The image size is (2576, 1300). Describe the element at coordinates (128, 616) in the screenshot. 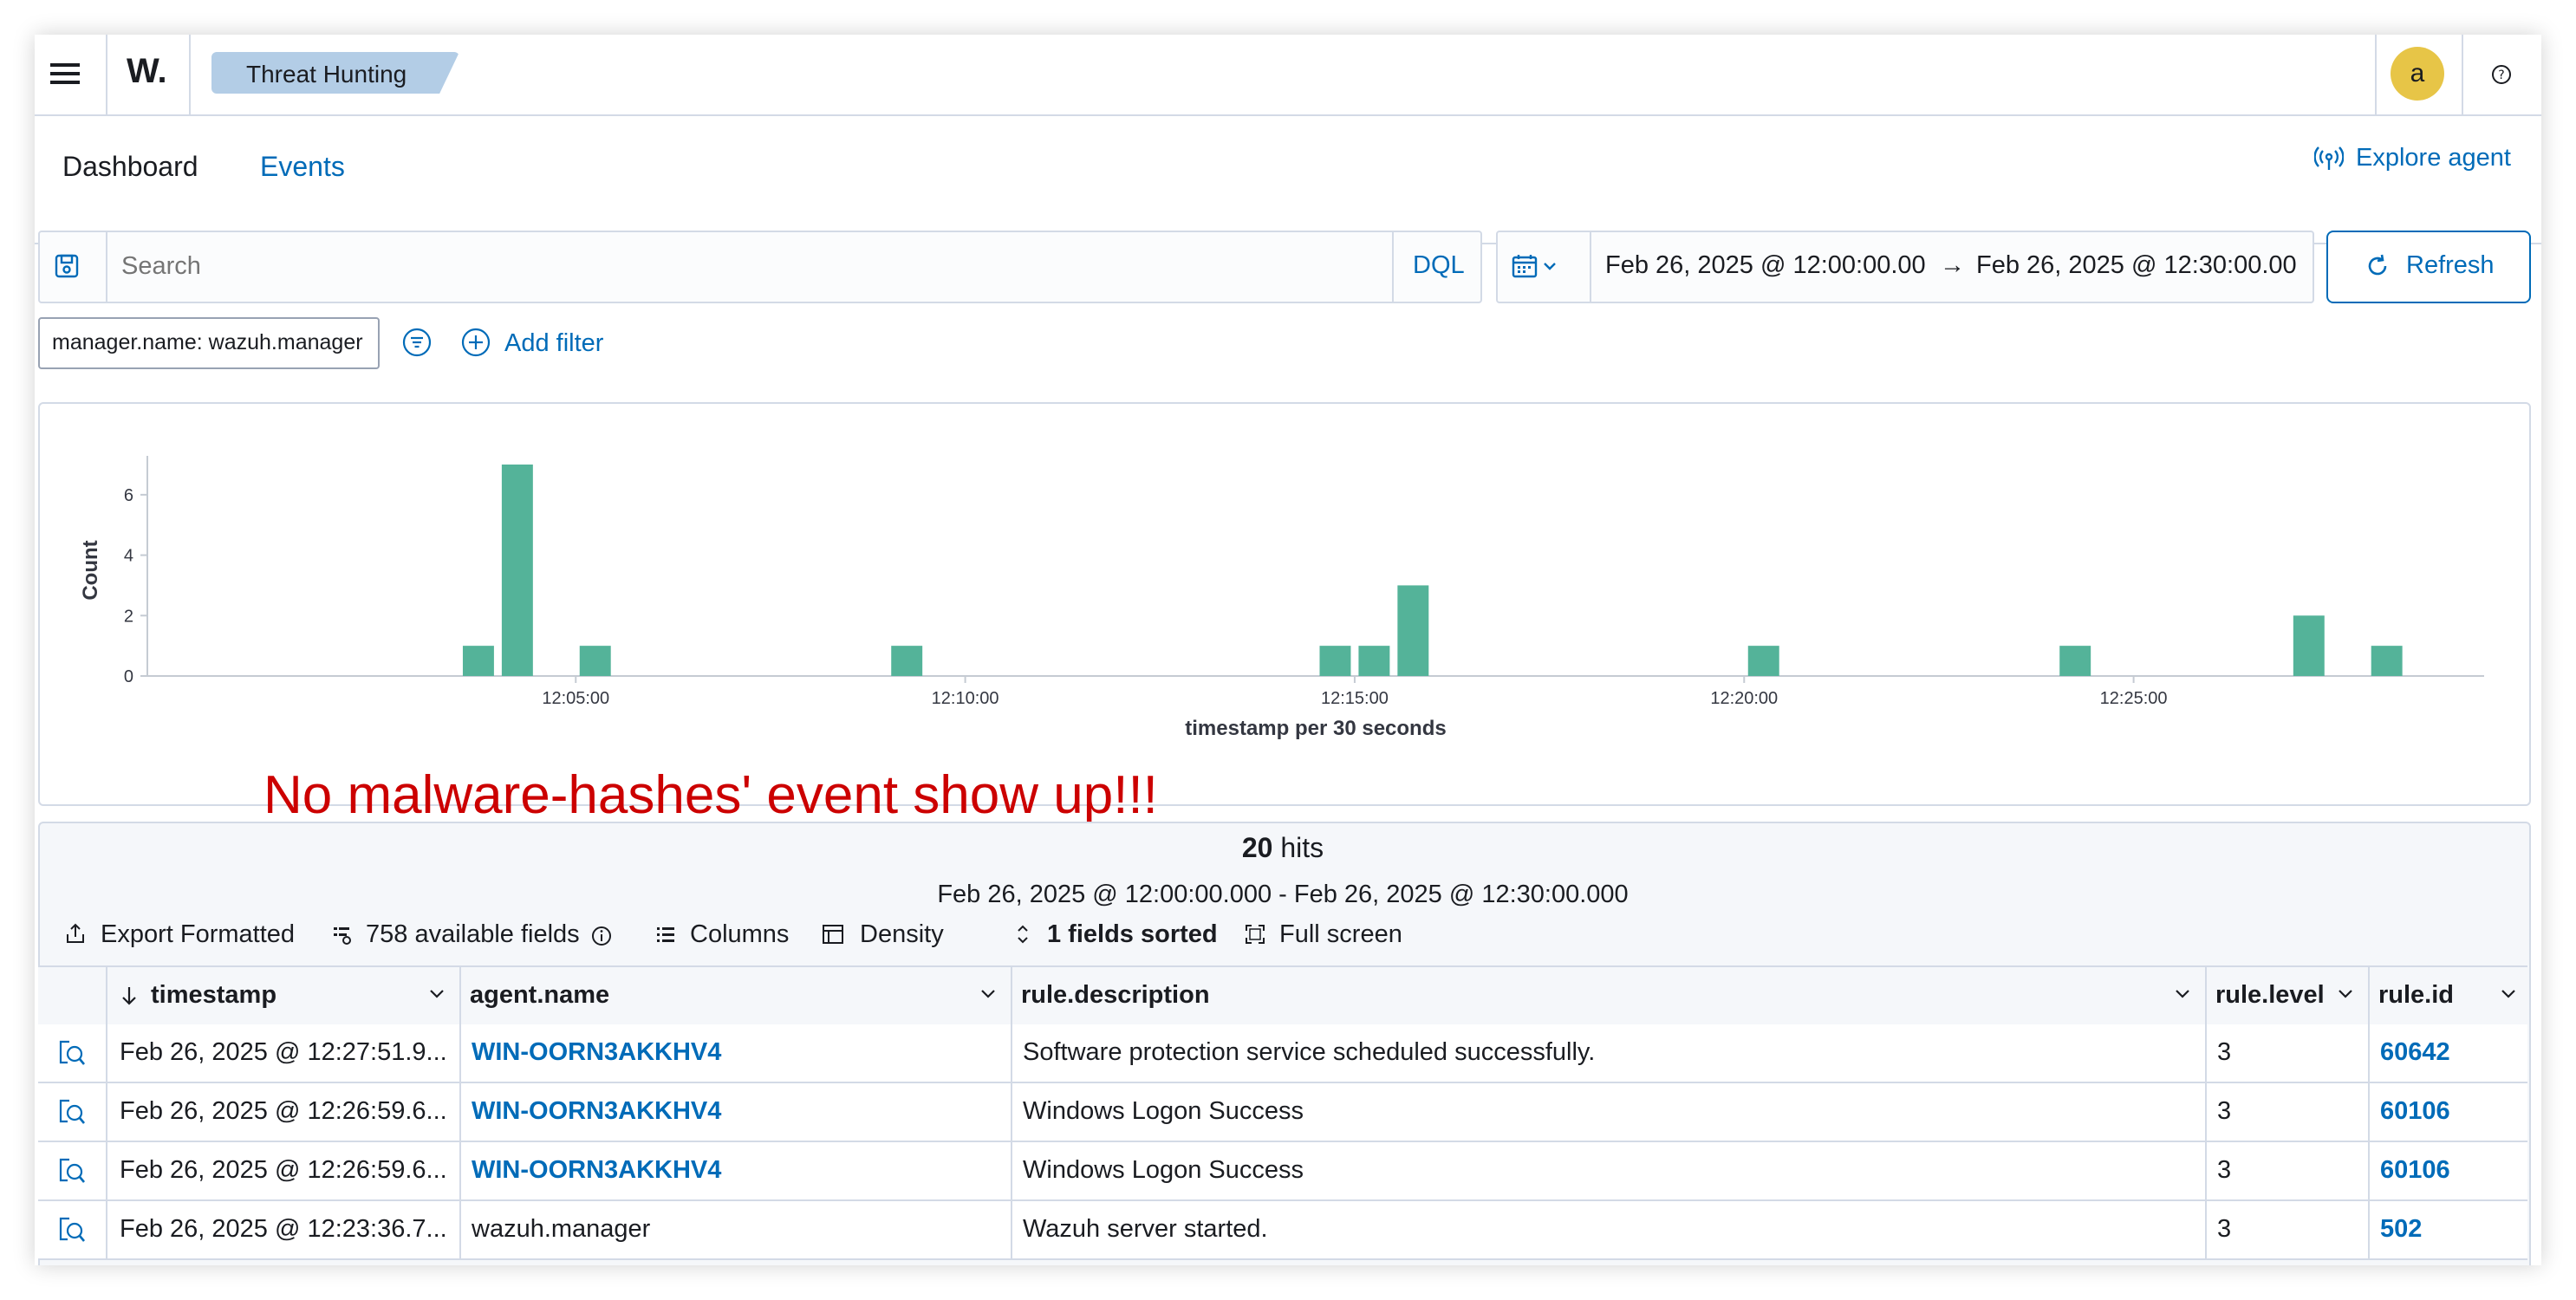

I see `y-tick-label: 2` at that location.